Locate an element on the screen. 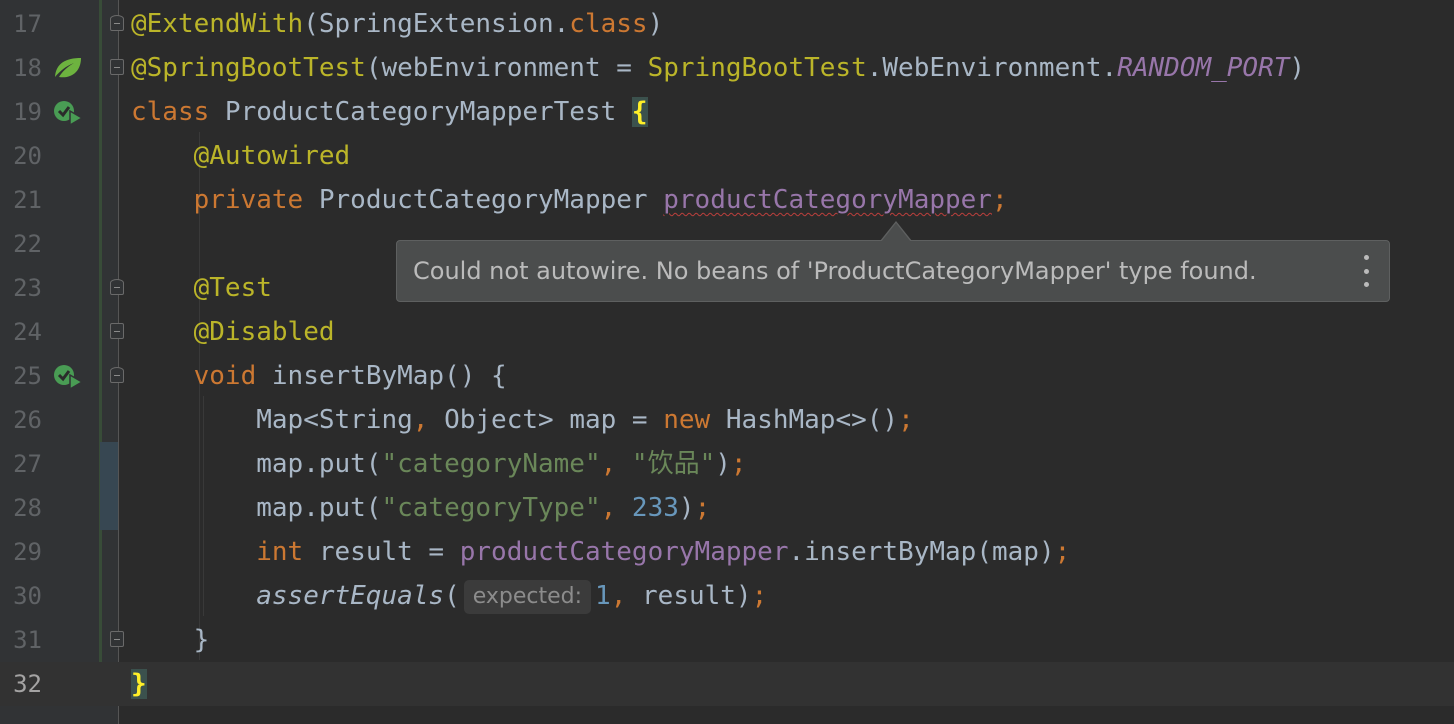  line-number: 27 is located at coordinates (27, 464).